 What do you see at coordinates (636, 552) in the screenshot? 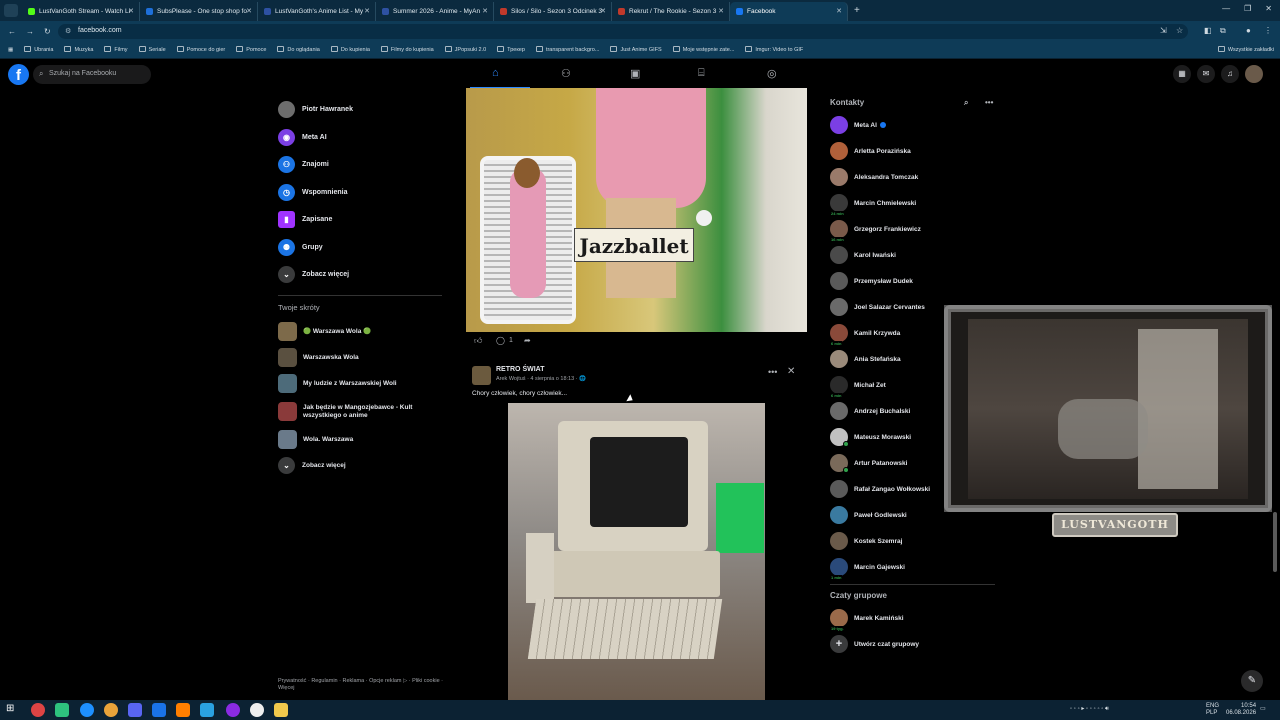
I see `post-image` at bounding box center [636, 552].